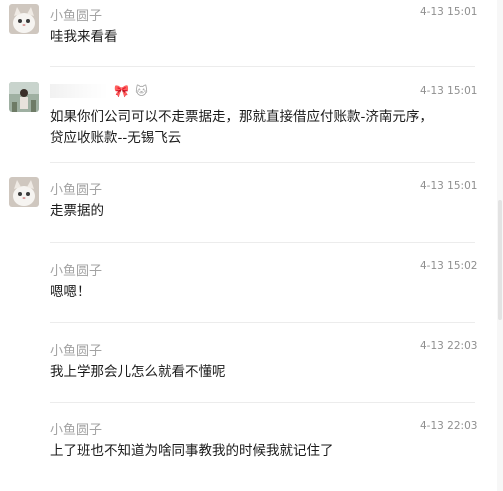 The height and width of the screenshot is (491, 503). I want to click on message-text: 嗯嗯！, so click(265, 292).